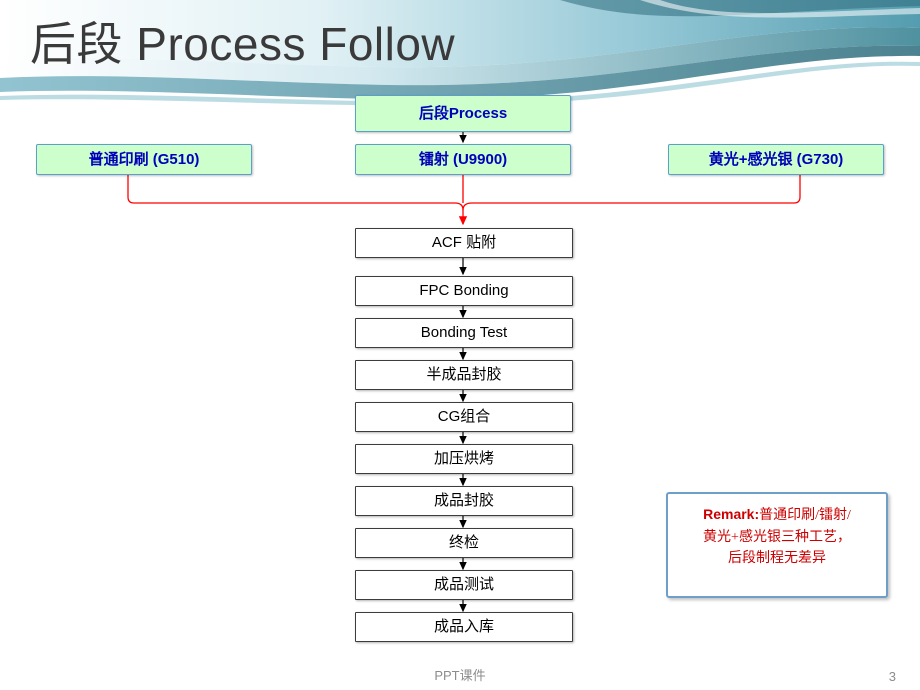 The image size is (920, 690). I want to click on flow-step-3-label: 半成品封胶, so click(464, 375).